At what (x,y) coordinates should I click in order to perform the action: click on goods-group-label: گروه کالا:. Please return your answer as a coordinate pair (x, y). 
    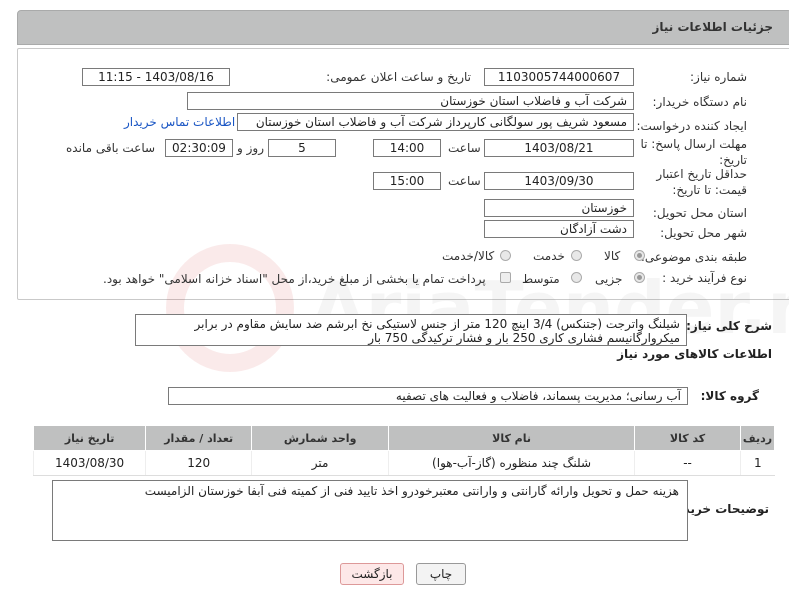
    Looking at the image, I should click on (729, 396).